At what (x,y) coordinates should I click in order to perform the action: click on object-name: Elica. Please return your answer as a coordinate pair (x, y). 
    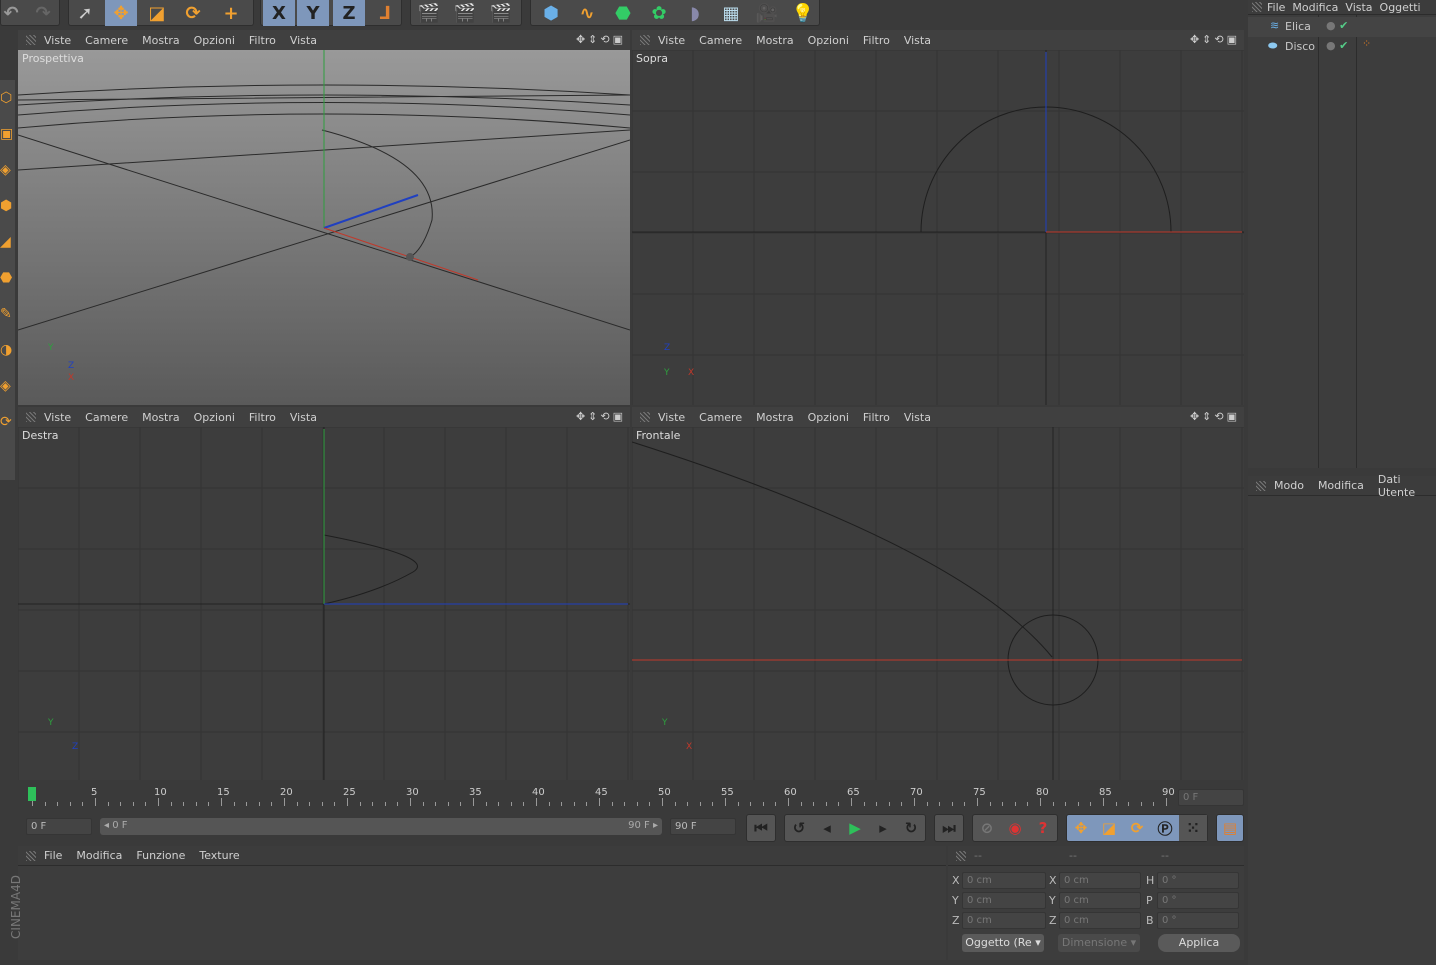
    Looking at the image, I should click on (1298, 26).